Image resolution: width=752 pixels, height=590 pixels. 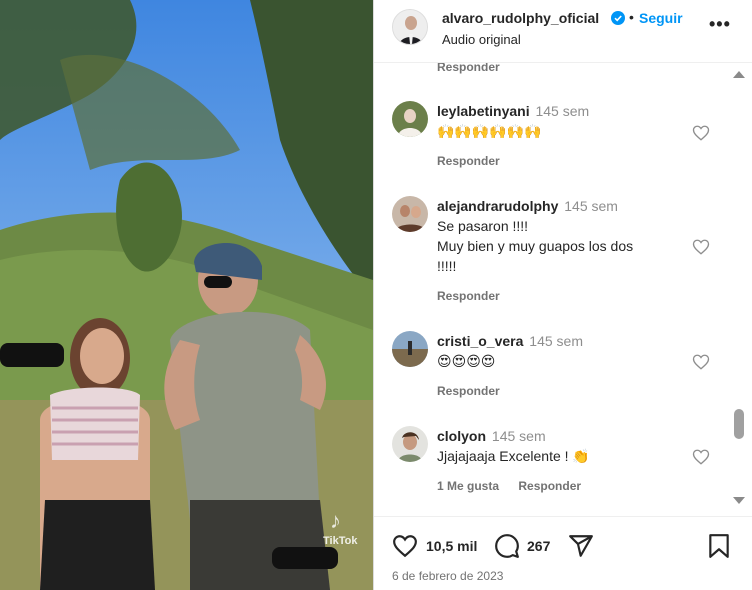 I want to click on verified-badge-icon, so click(x=618, y=18).